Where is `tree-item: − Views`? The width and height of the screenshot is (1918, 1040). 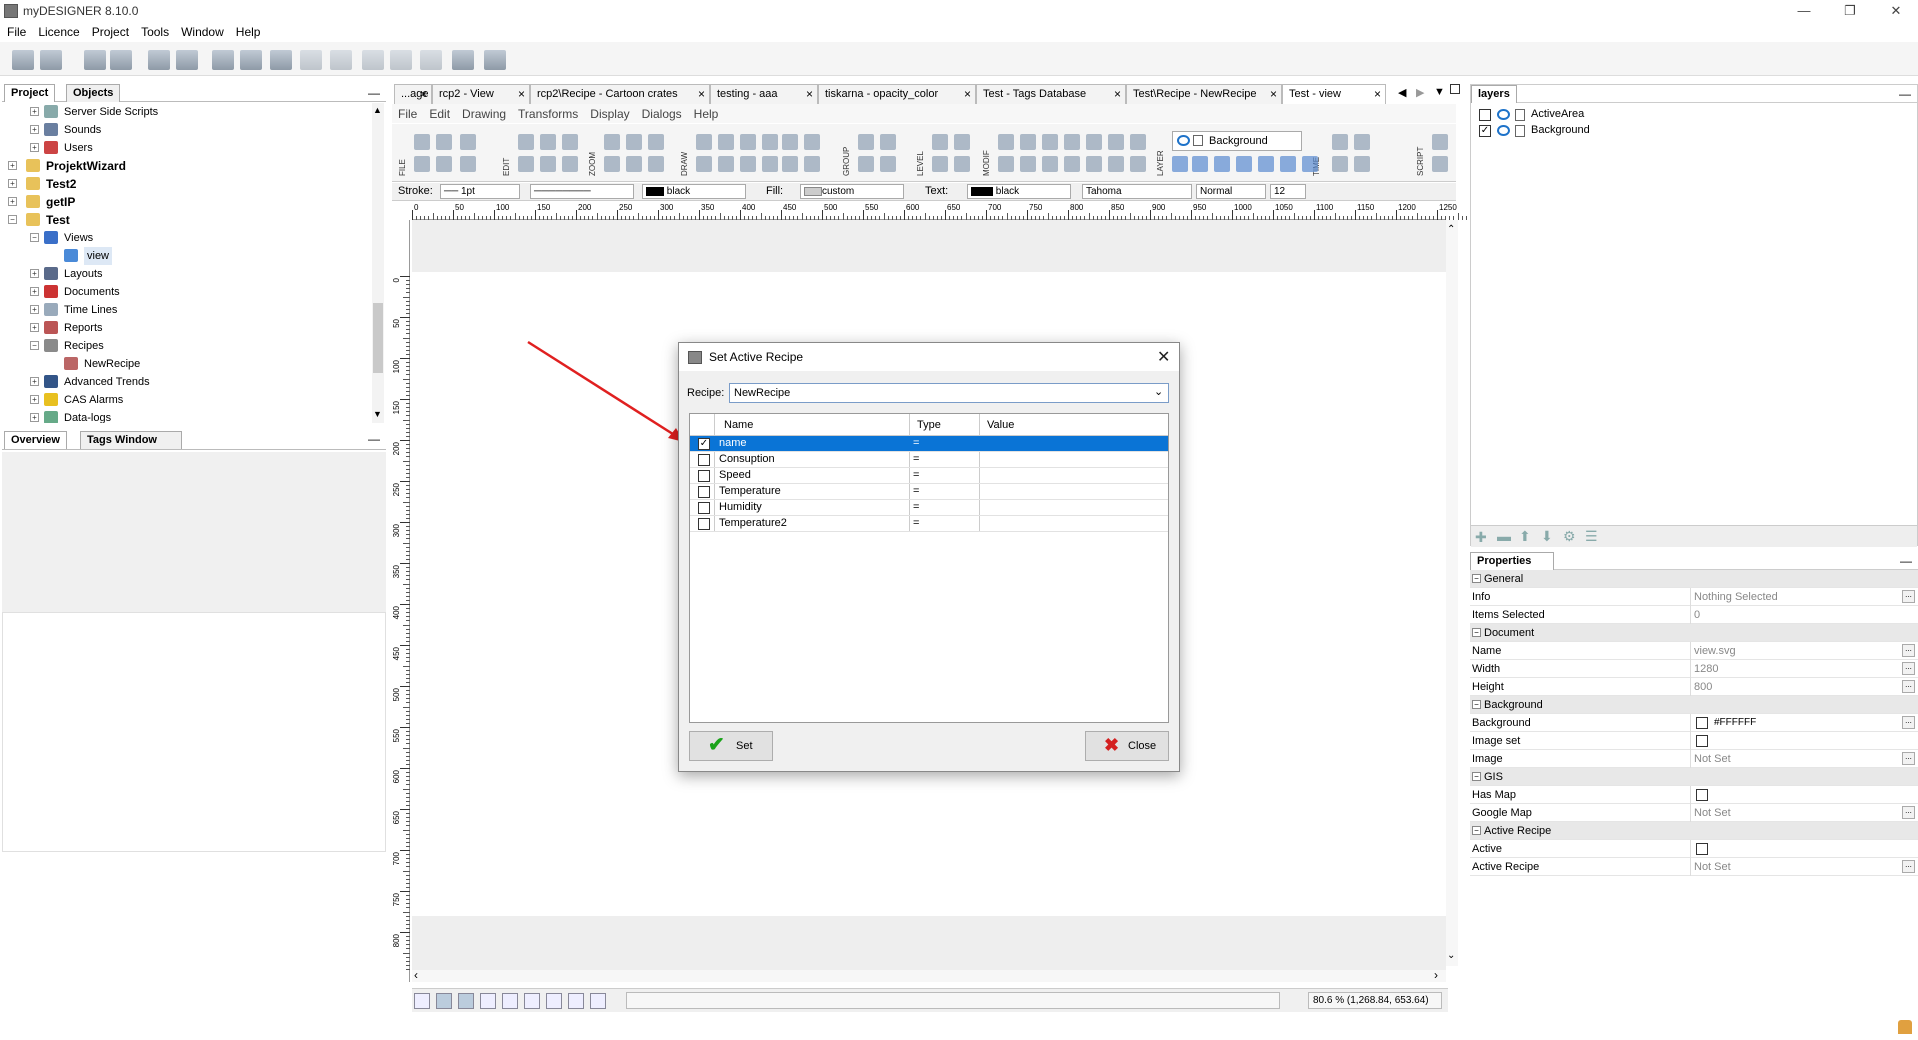 tree-item: − Views is located at coordinates (182, 238).